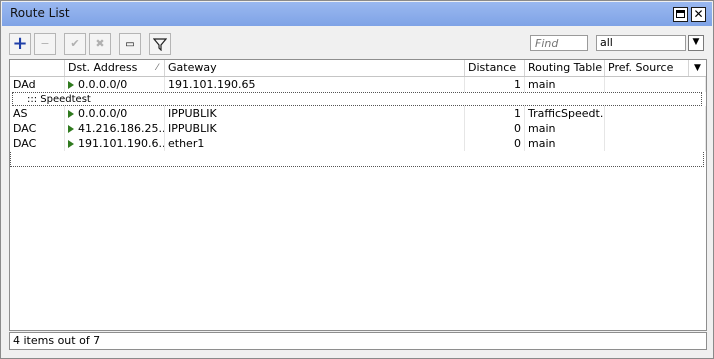 The width and height of the screenshot is (714, 359). I want to click on comment-button: ▭, so click(130, 44).